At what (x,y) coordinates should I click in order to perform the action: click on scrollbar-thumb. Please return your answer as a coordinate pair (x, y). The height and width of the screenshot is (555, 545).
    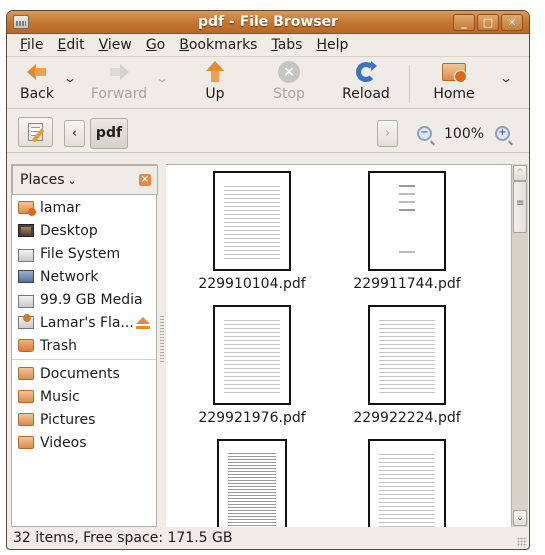
    Looking at the image, I should click on (520, 207).